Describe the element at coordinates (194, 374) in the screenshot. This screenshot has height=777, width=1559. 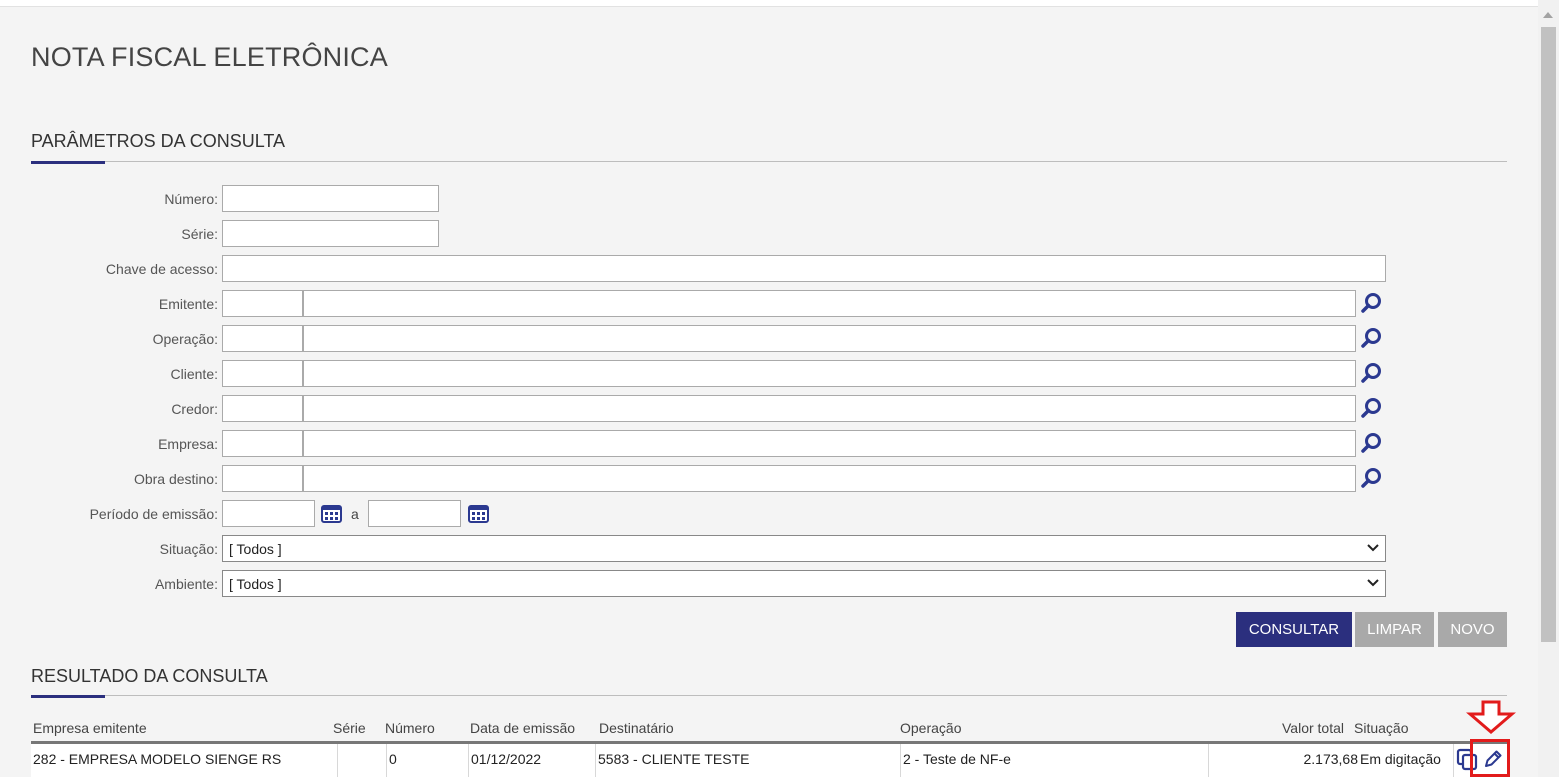
I see `cliente-label: Cliente:` at that location.